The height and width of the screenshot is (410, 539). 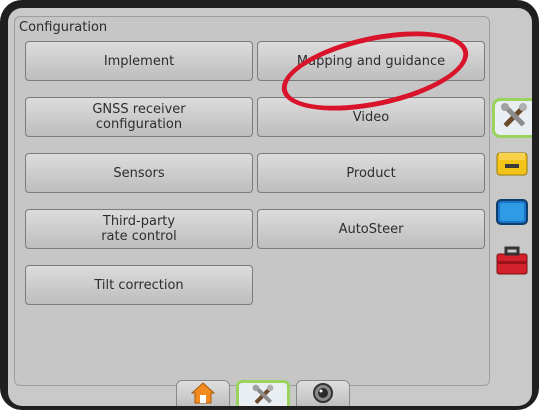 I want to click on third-party-rate-control-label: Third-party rate control, so click(x=139, y=229).